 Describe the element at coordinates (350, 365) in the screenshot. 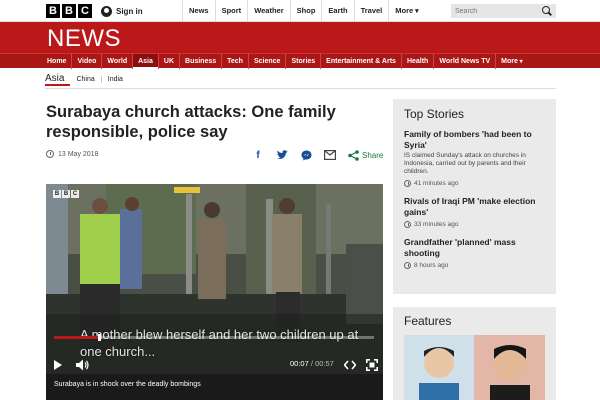

I see `embed-icon` at that location.